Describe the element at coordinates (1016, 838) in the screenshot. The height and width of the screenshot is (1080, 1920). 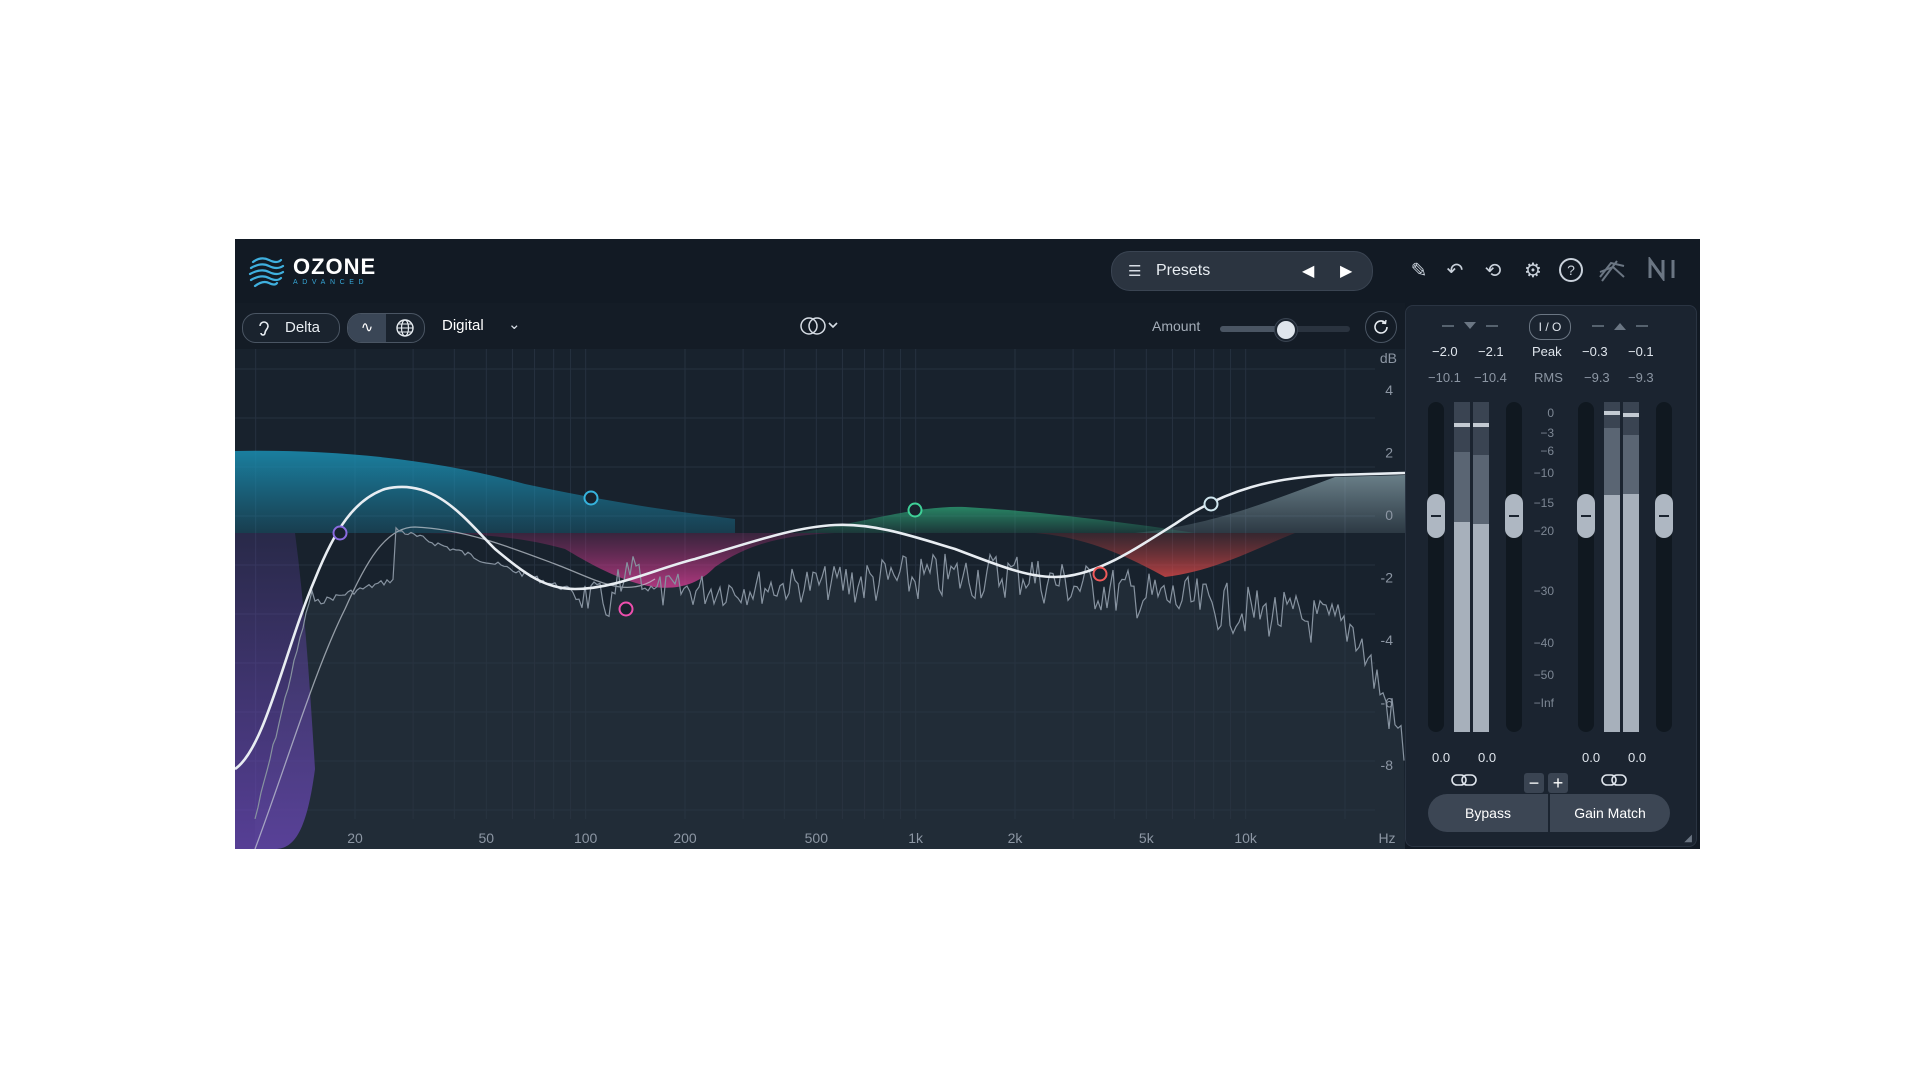
I see `freq-tick-label: 2k` at that location.